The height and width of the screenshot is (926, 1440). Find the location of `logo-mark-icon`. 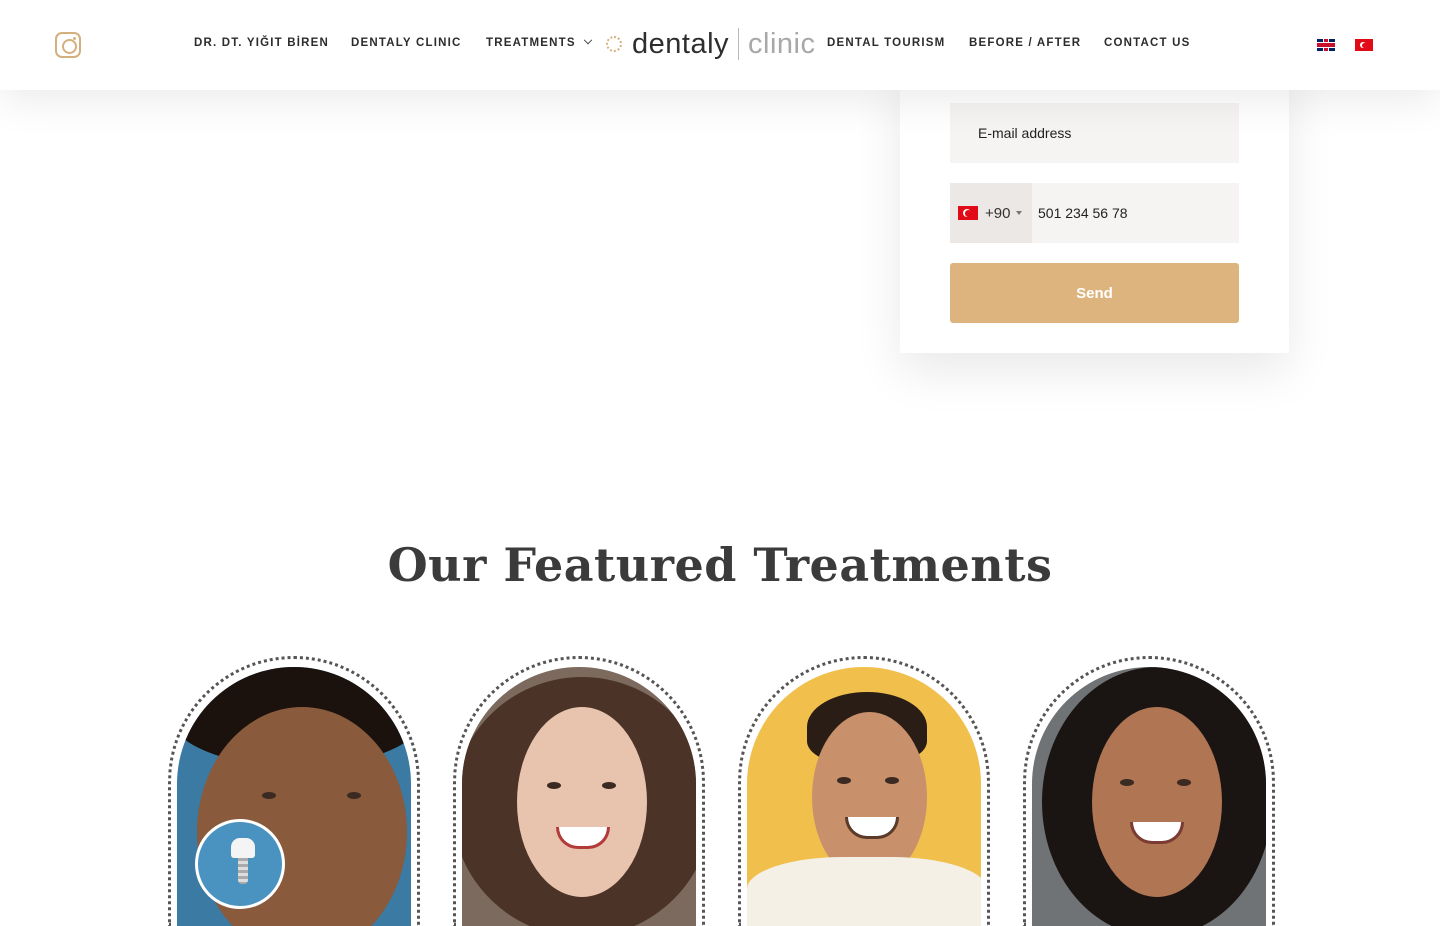

logo-mark-icon is located at coordinates (614, 44).